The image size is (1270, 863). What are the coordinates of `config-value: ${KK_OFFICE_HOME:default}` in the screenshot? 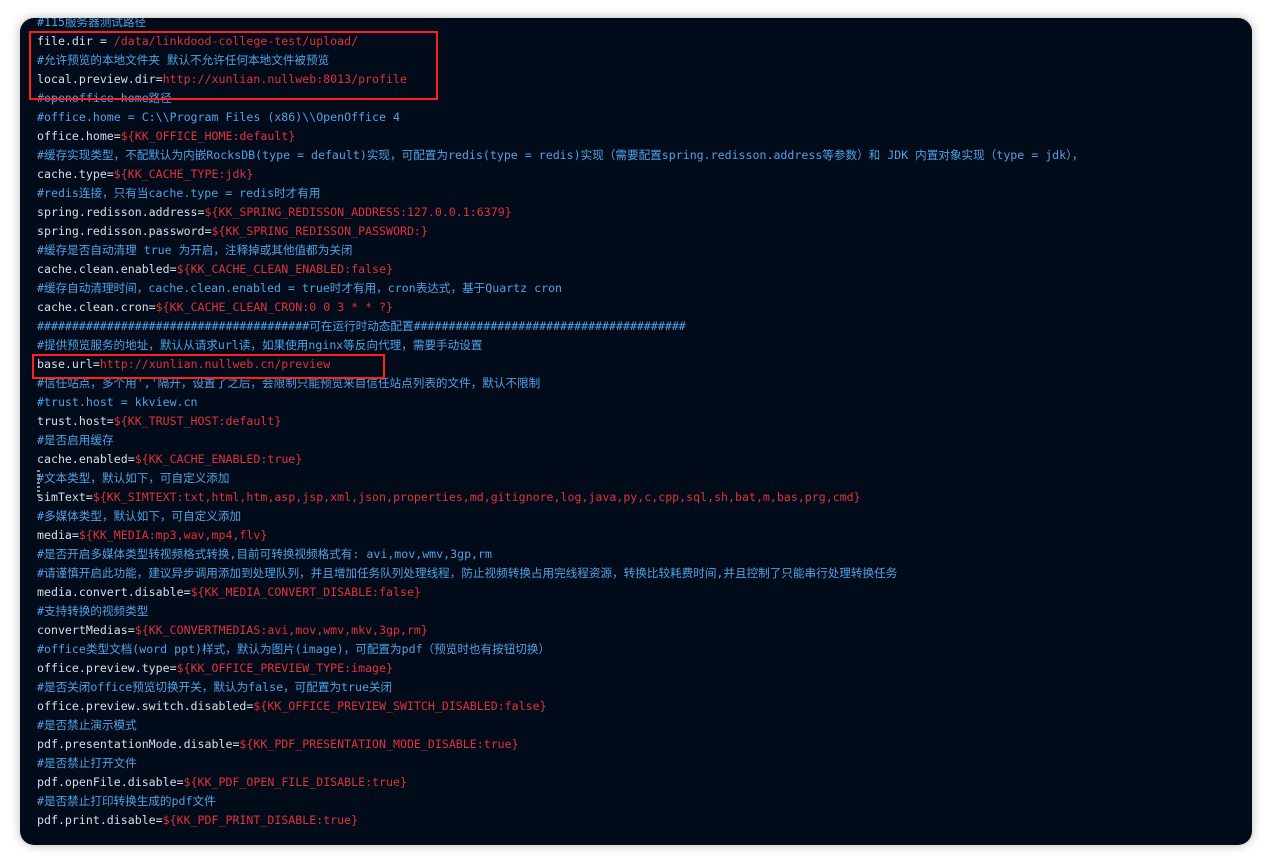 It's located at (208, 136).